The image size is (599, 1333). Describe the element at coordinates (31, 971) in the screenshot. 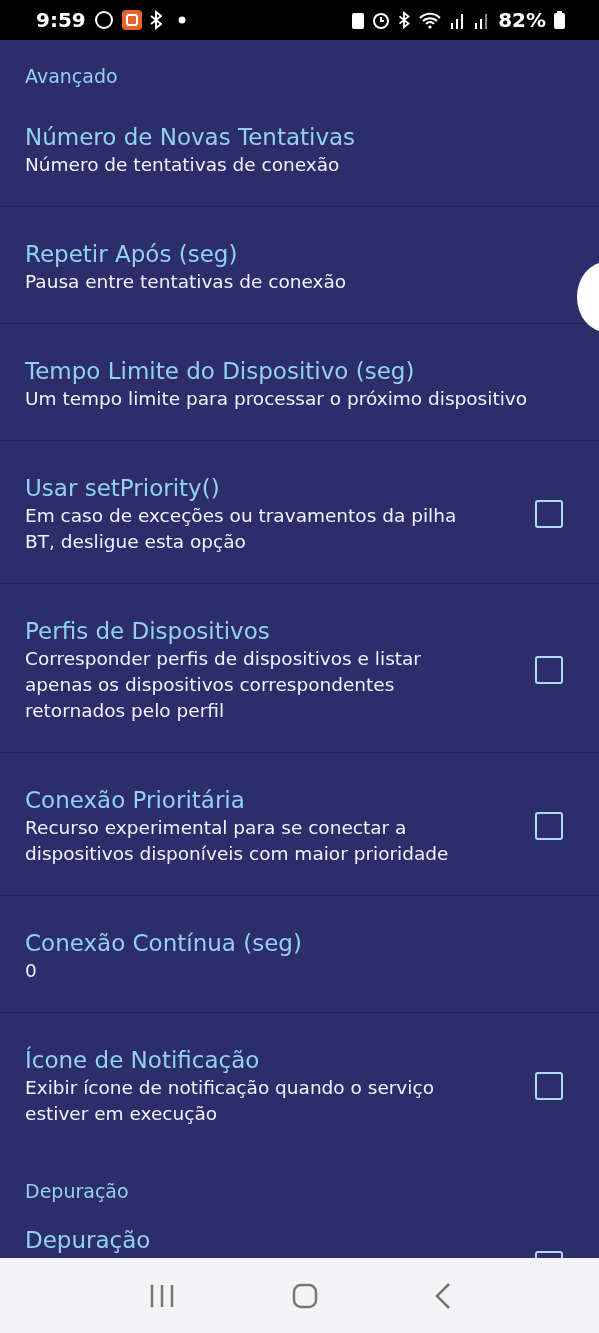

I see `setting-summary: 0` at that location.